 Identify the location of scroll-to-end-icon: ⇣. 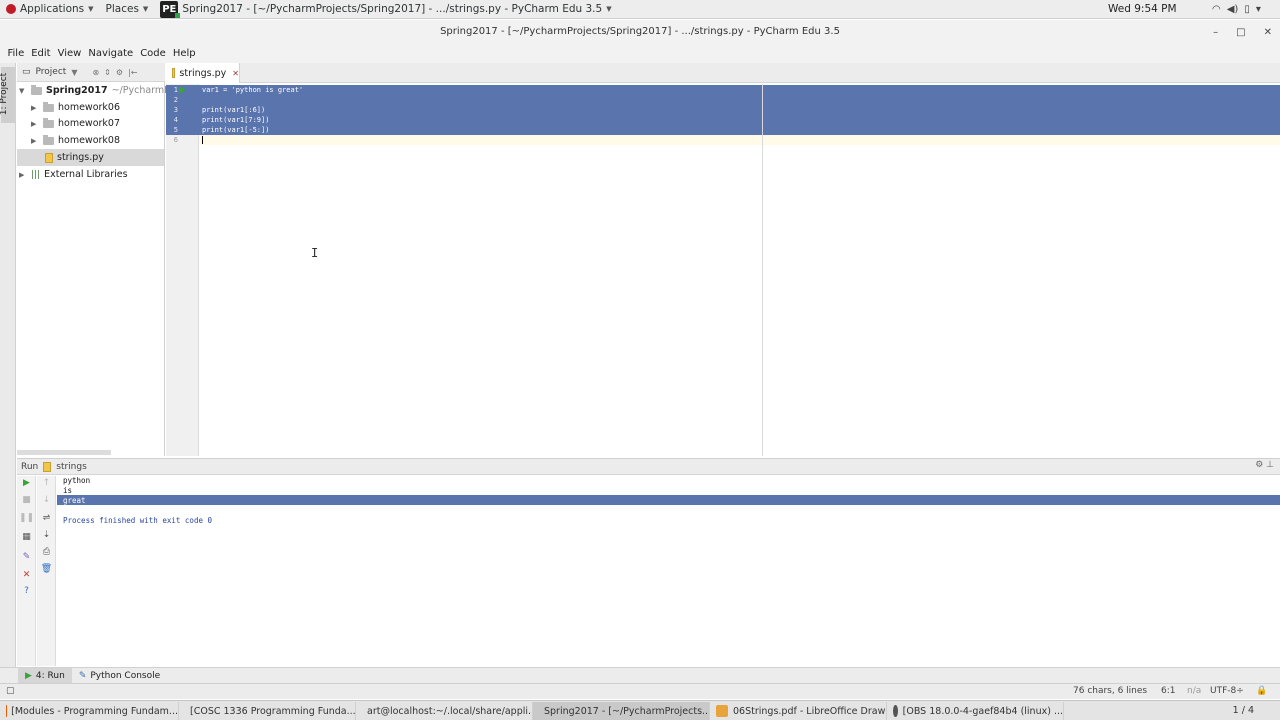
(46, 535).